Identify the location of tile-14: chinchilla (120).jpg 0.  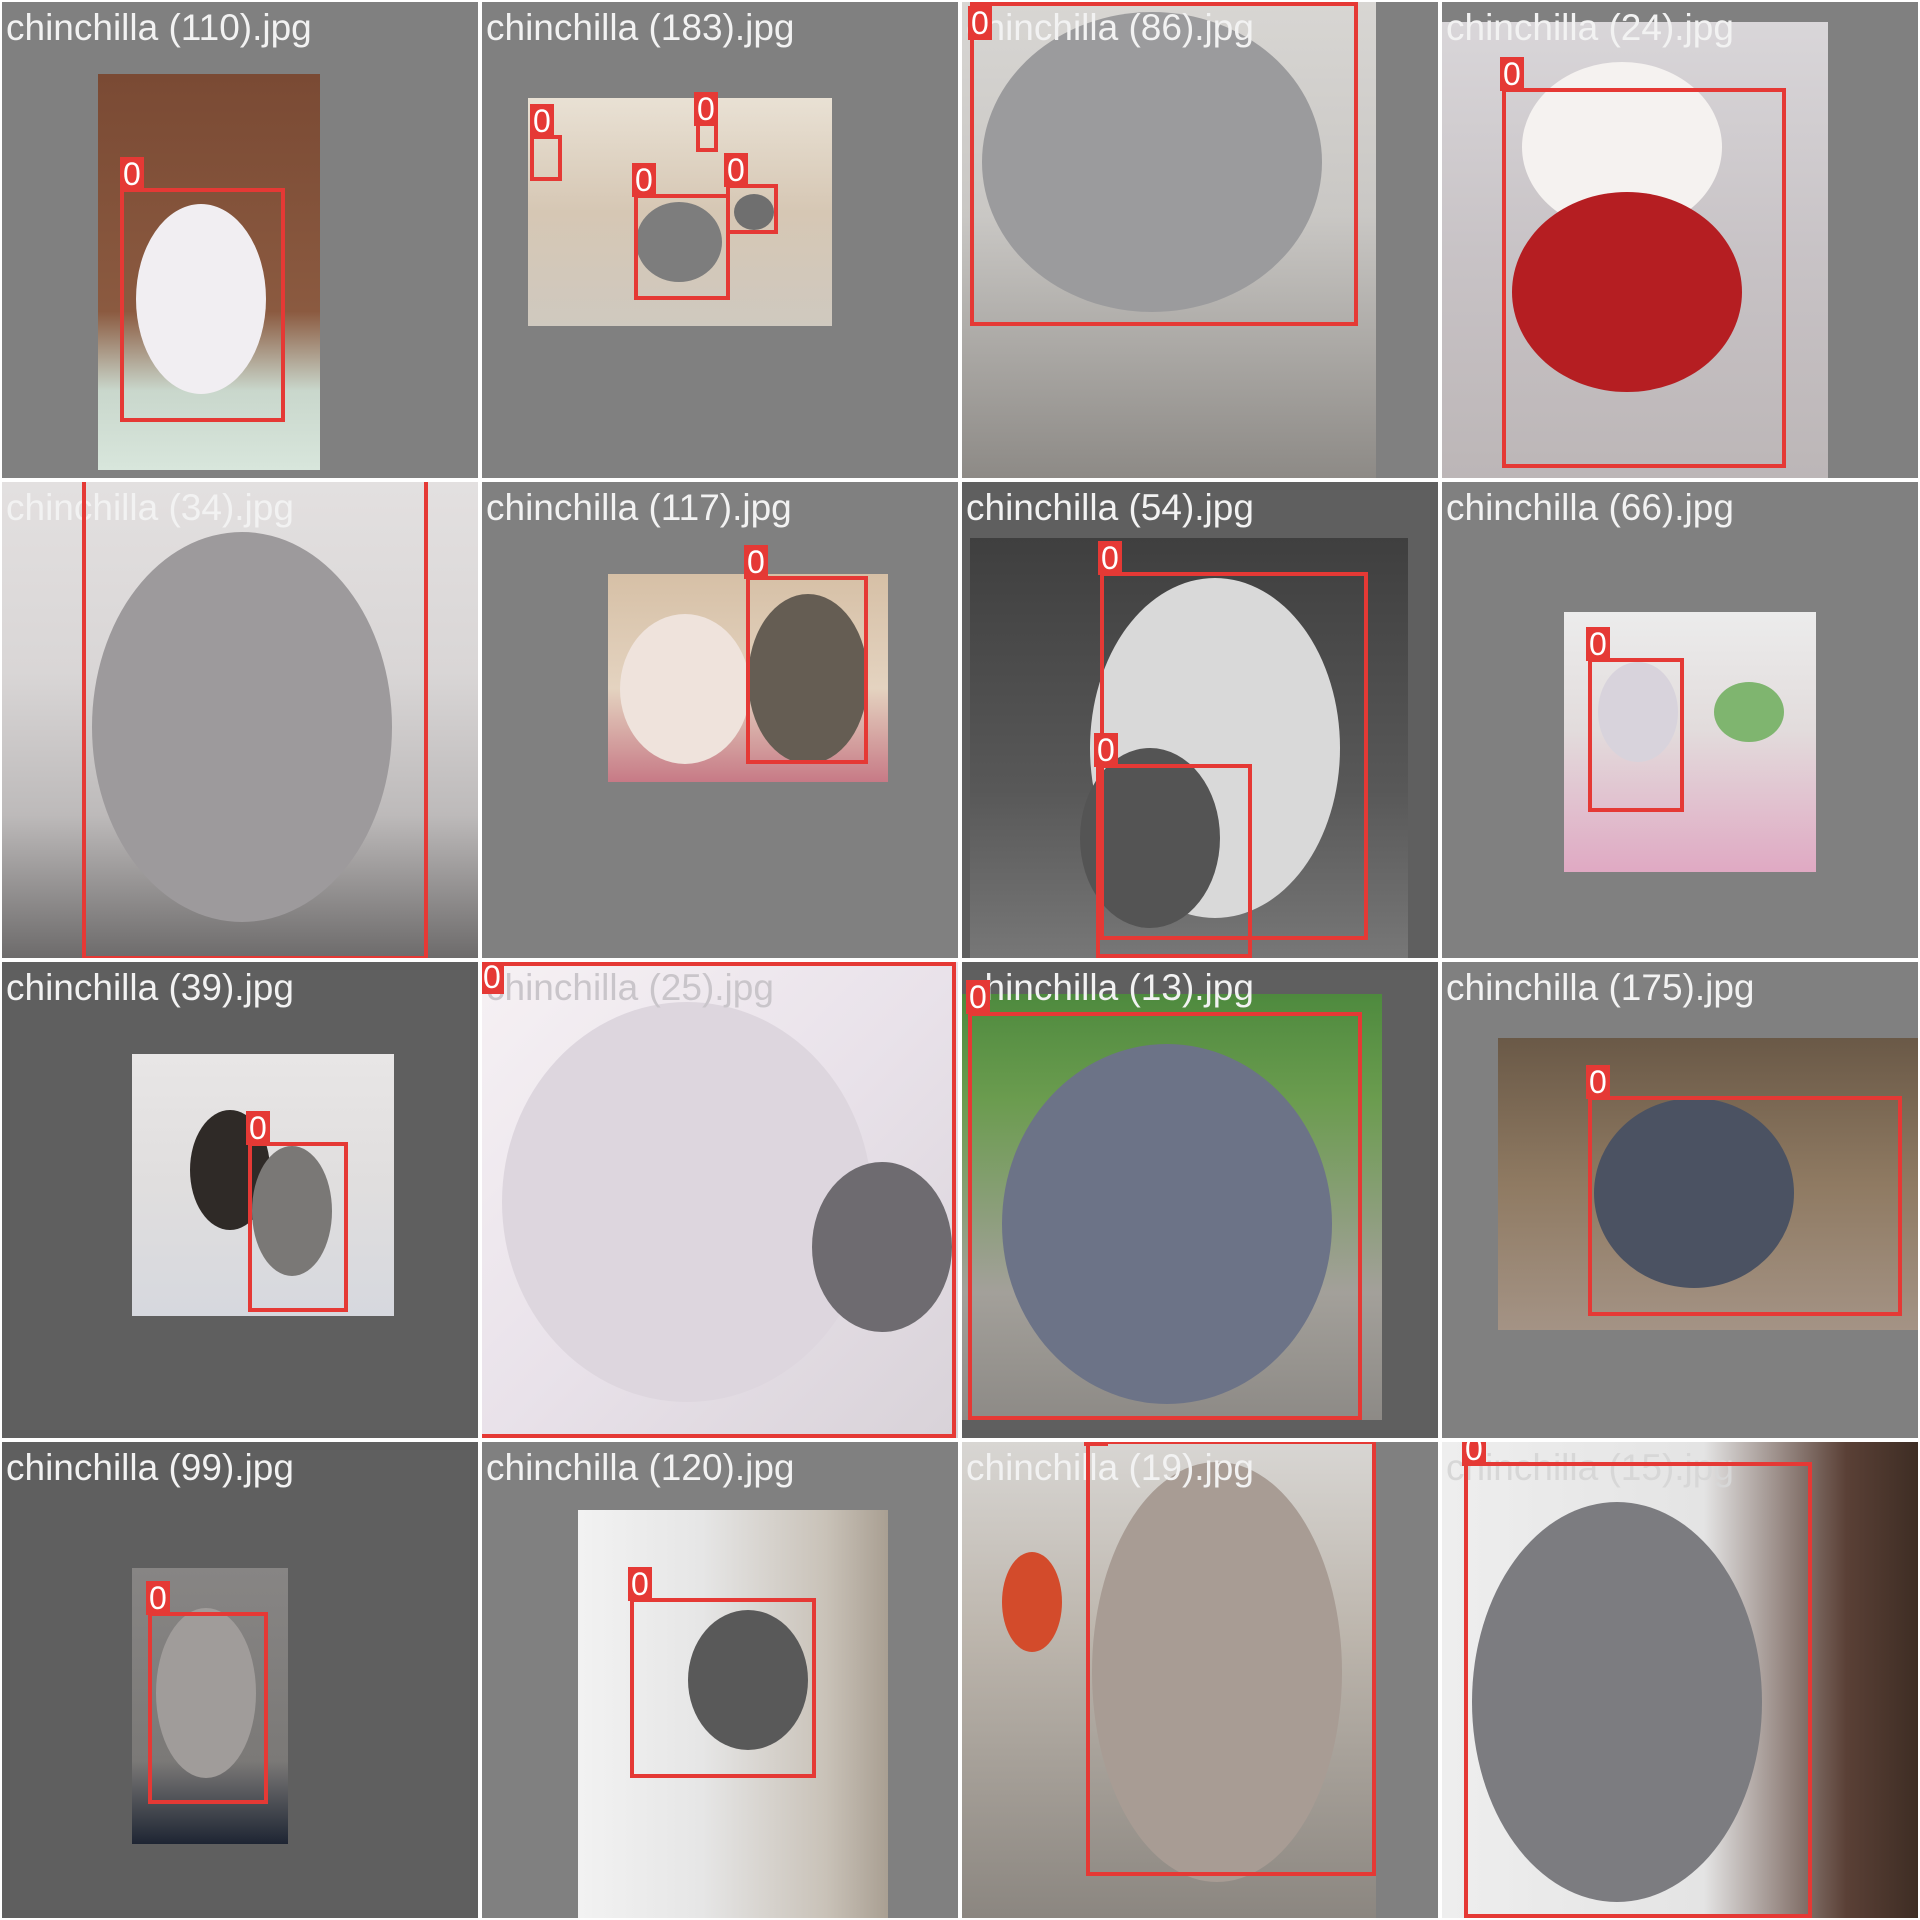
(720, 1680).